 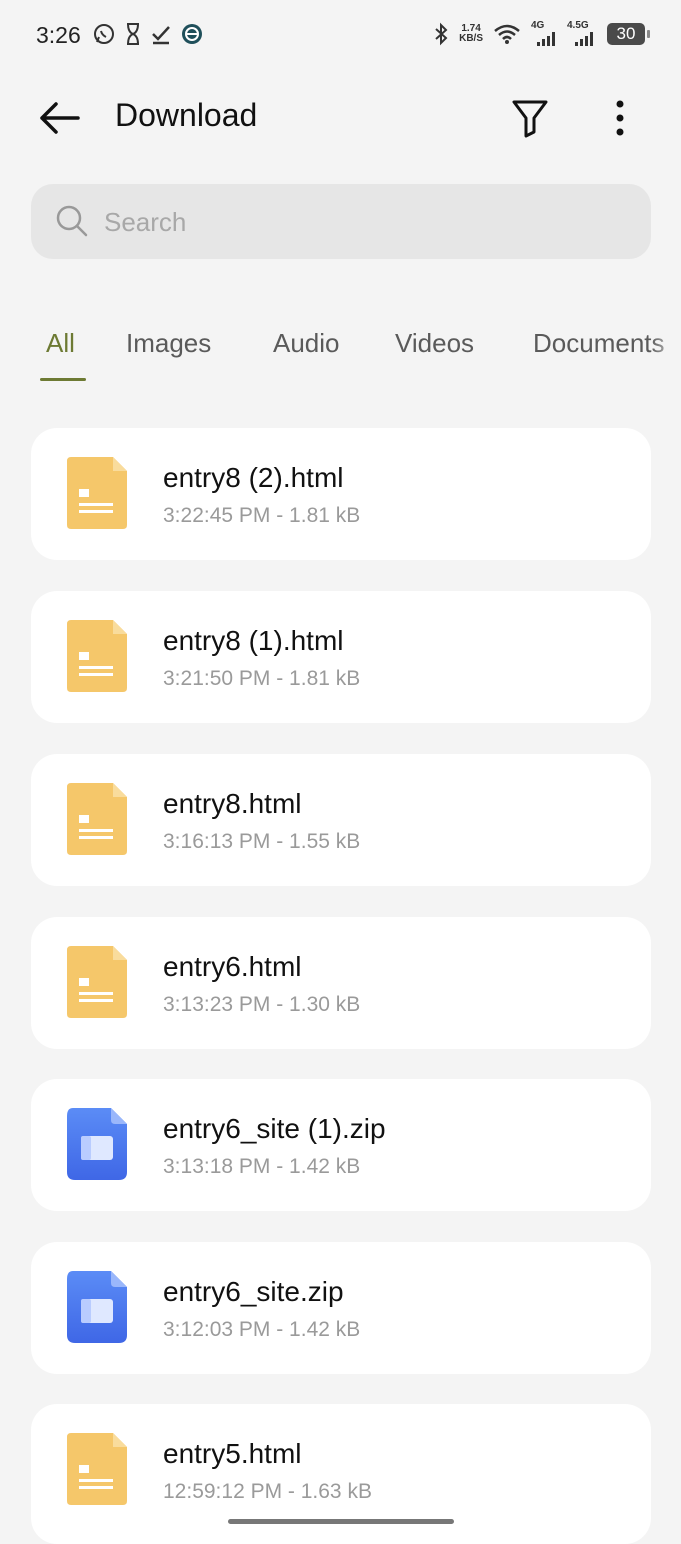 I want to click on back-button, so click(x=60, y=118).